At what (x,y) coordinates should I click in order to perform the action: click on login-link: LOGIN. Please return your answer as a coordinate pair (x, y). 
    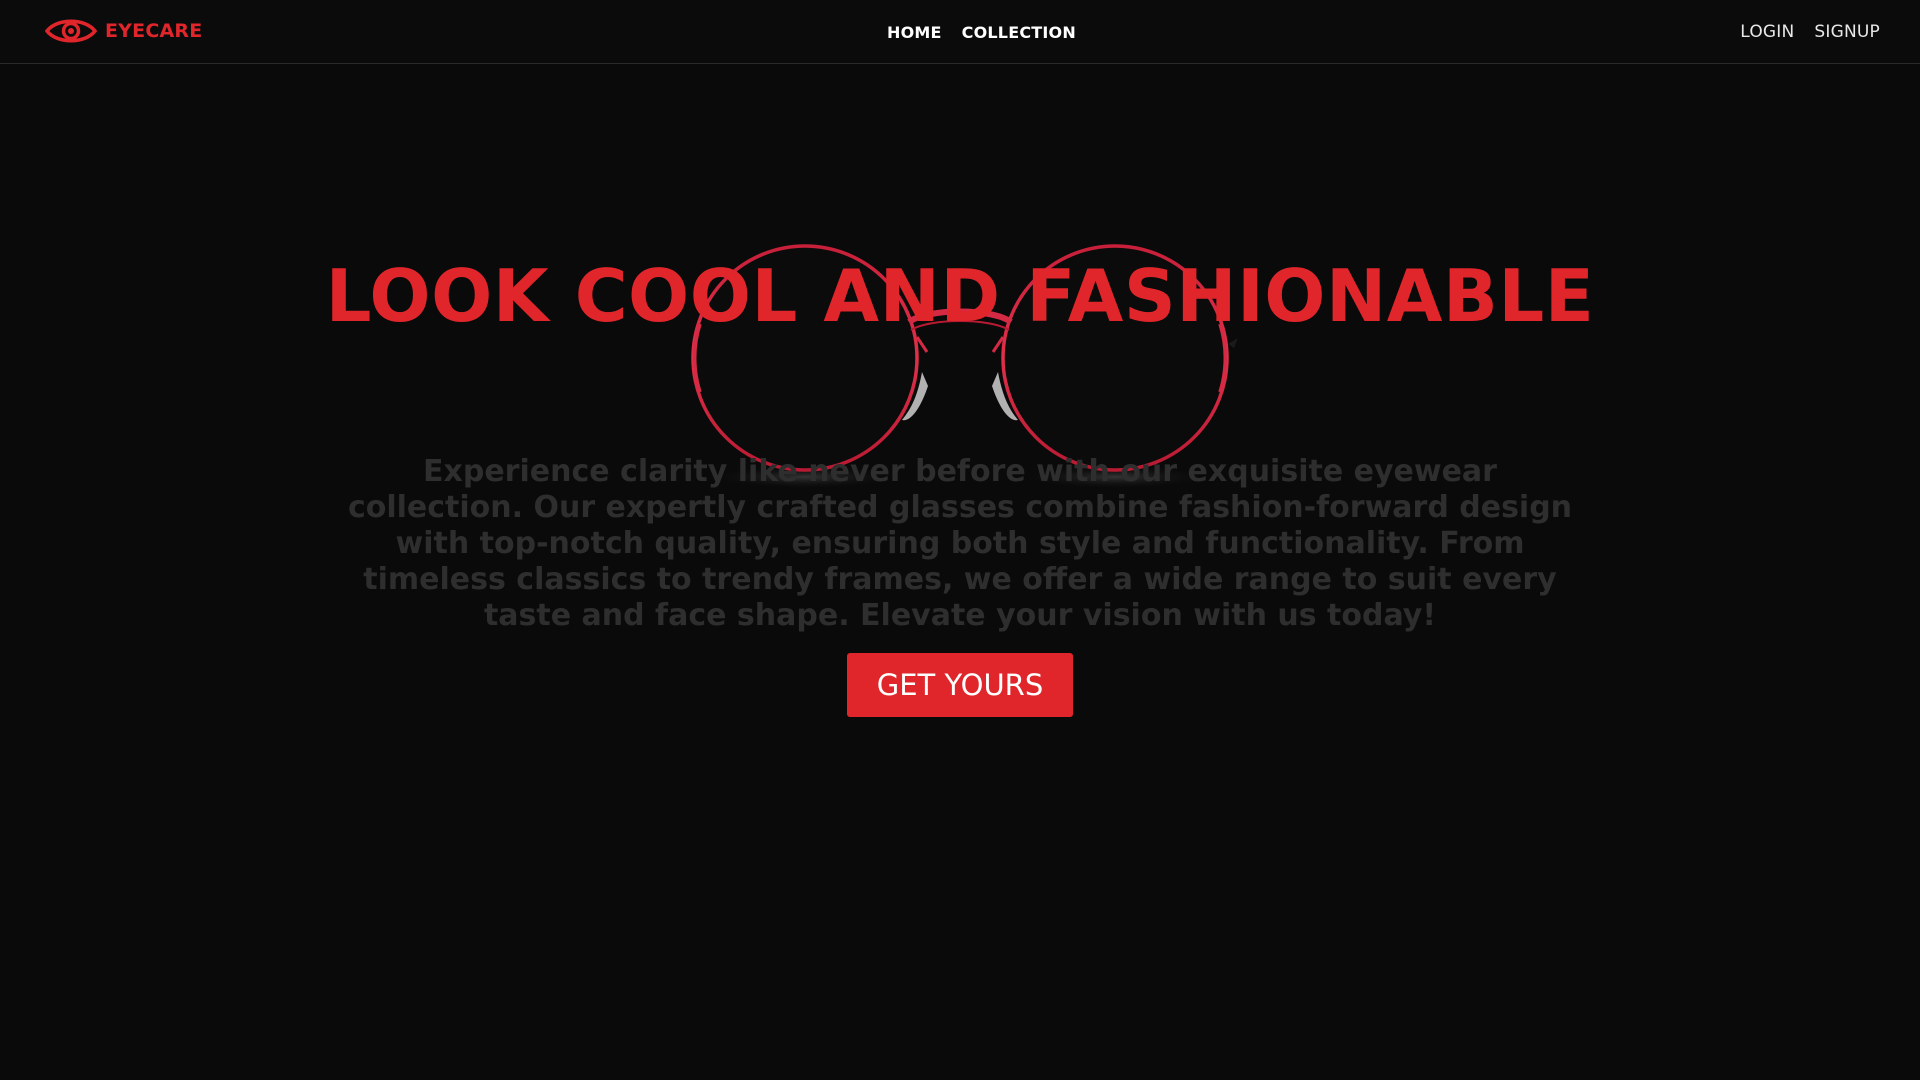
    Looking at the image, I should click on (1767, 32).